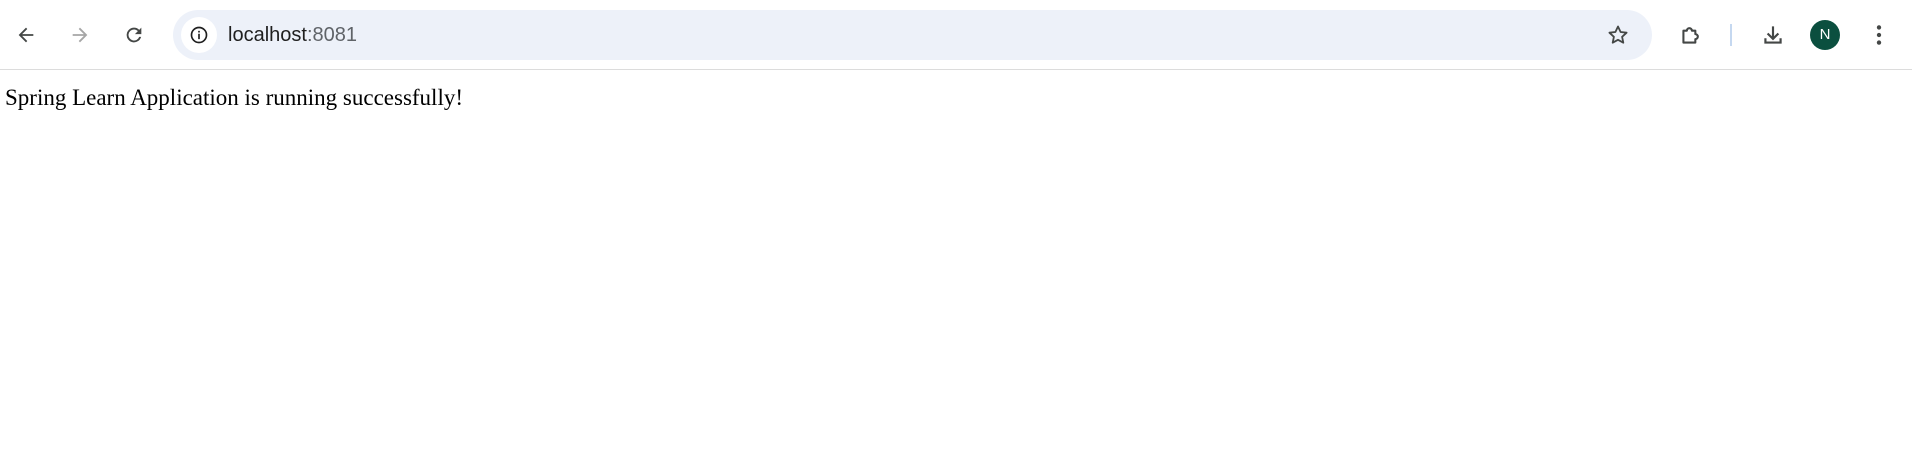 This screenshot has width=1912, height=475. I want to click on url-text: localhost:8081, so click(292, 35).